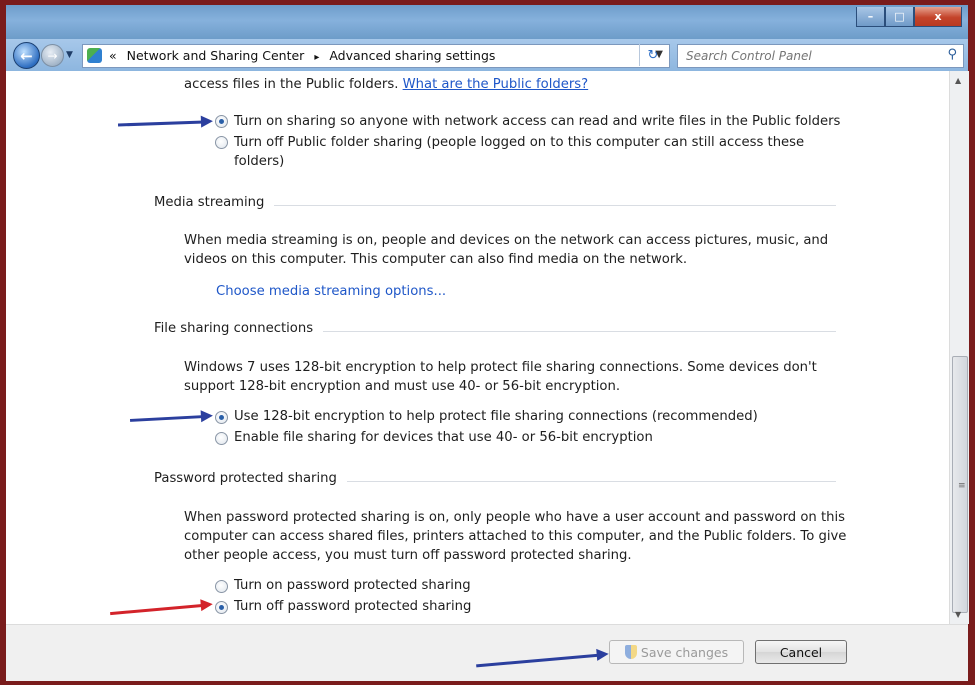 This screenshot has width=975, height=685. I want to click on public-folders-help-link: What are the Public folders?, so click(496, 84).